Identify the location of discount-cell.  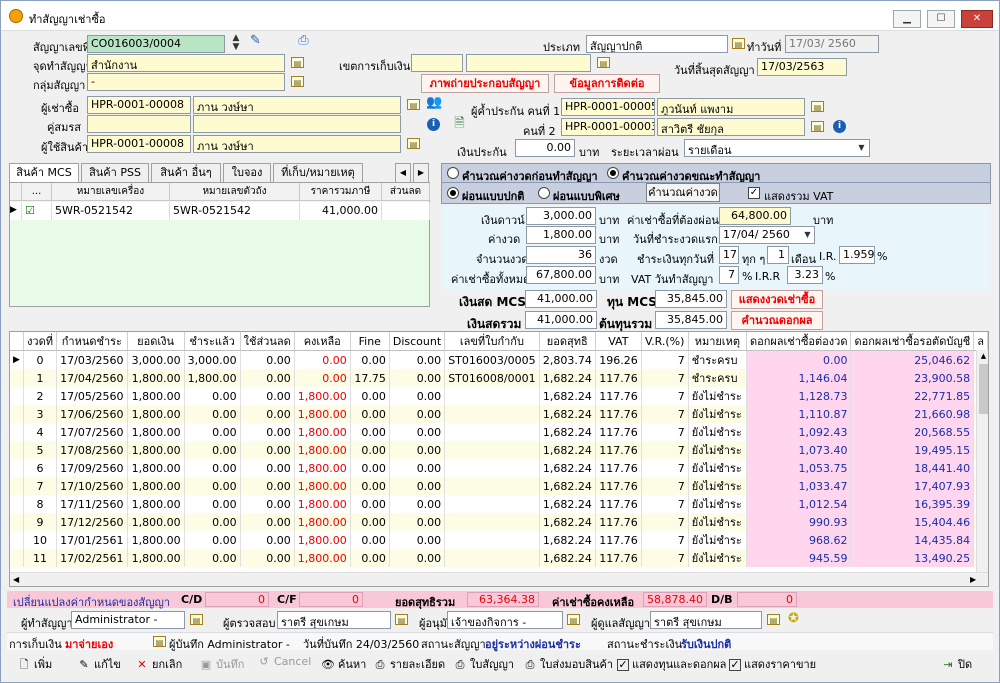
(406, 211).